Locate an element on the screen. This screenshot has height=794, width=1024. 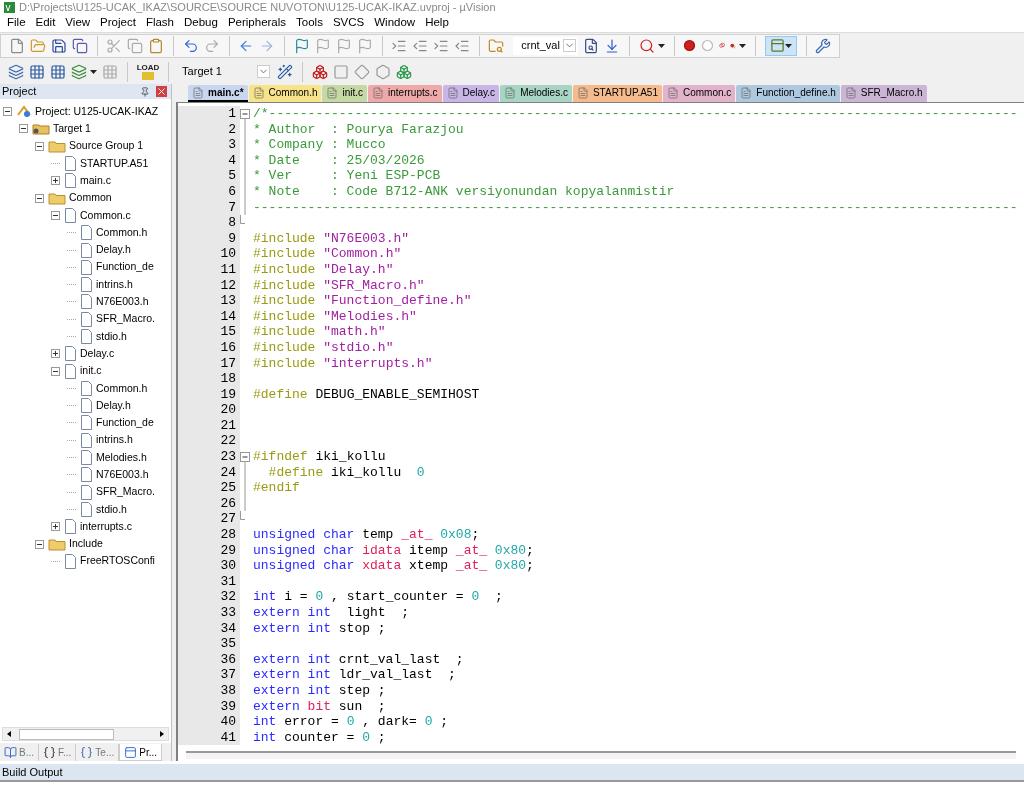
menu-item: View is located at coordinates (78, 23).